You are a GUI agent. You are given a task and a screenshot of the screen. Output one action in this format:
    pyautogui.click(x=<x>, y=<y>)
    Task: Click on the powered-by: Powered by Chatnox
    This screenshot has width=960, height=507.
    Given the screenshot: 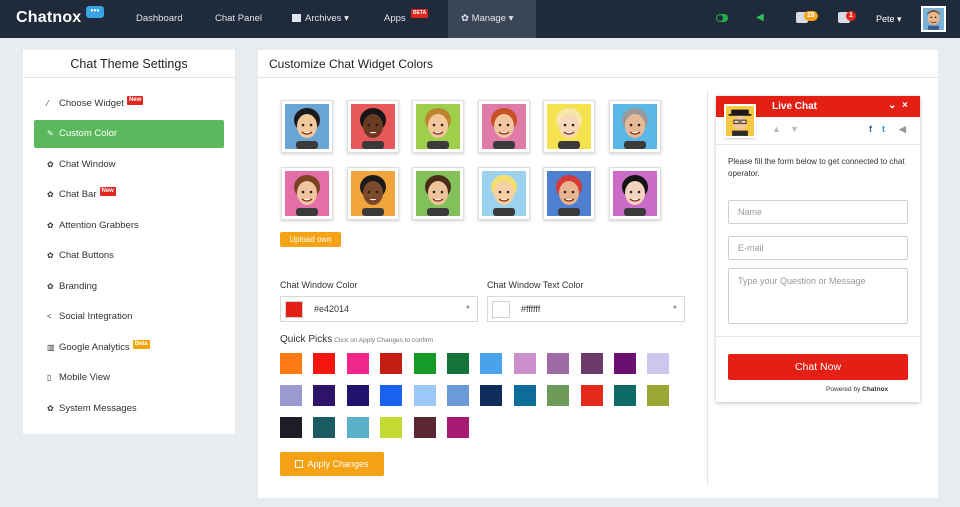 What is the action you would take?
    pyautogui.click(x=857, y=389)
    